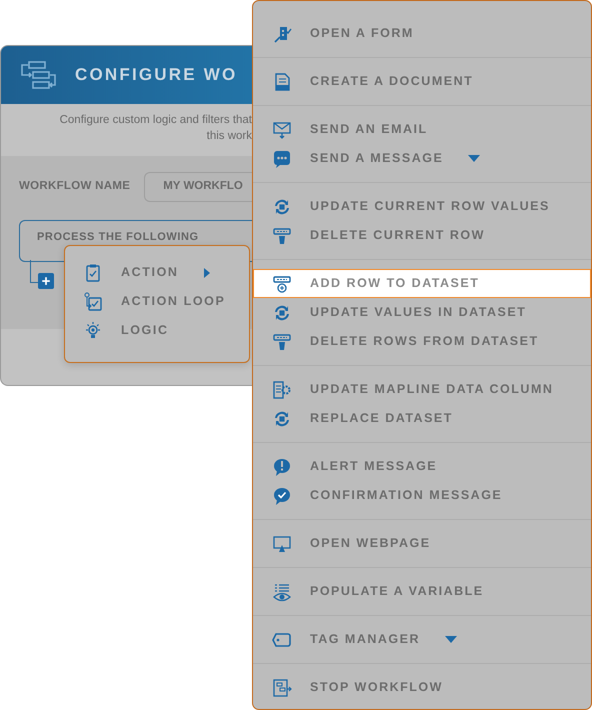 This screenshot has height=710, width=592. Describe the element at coordinates (166, 330) in the screenshot. I see `popup-item: LOGIC` at that location.